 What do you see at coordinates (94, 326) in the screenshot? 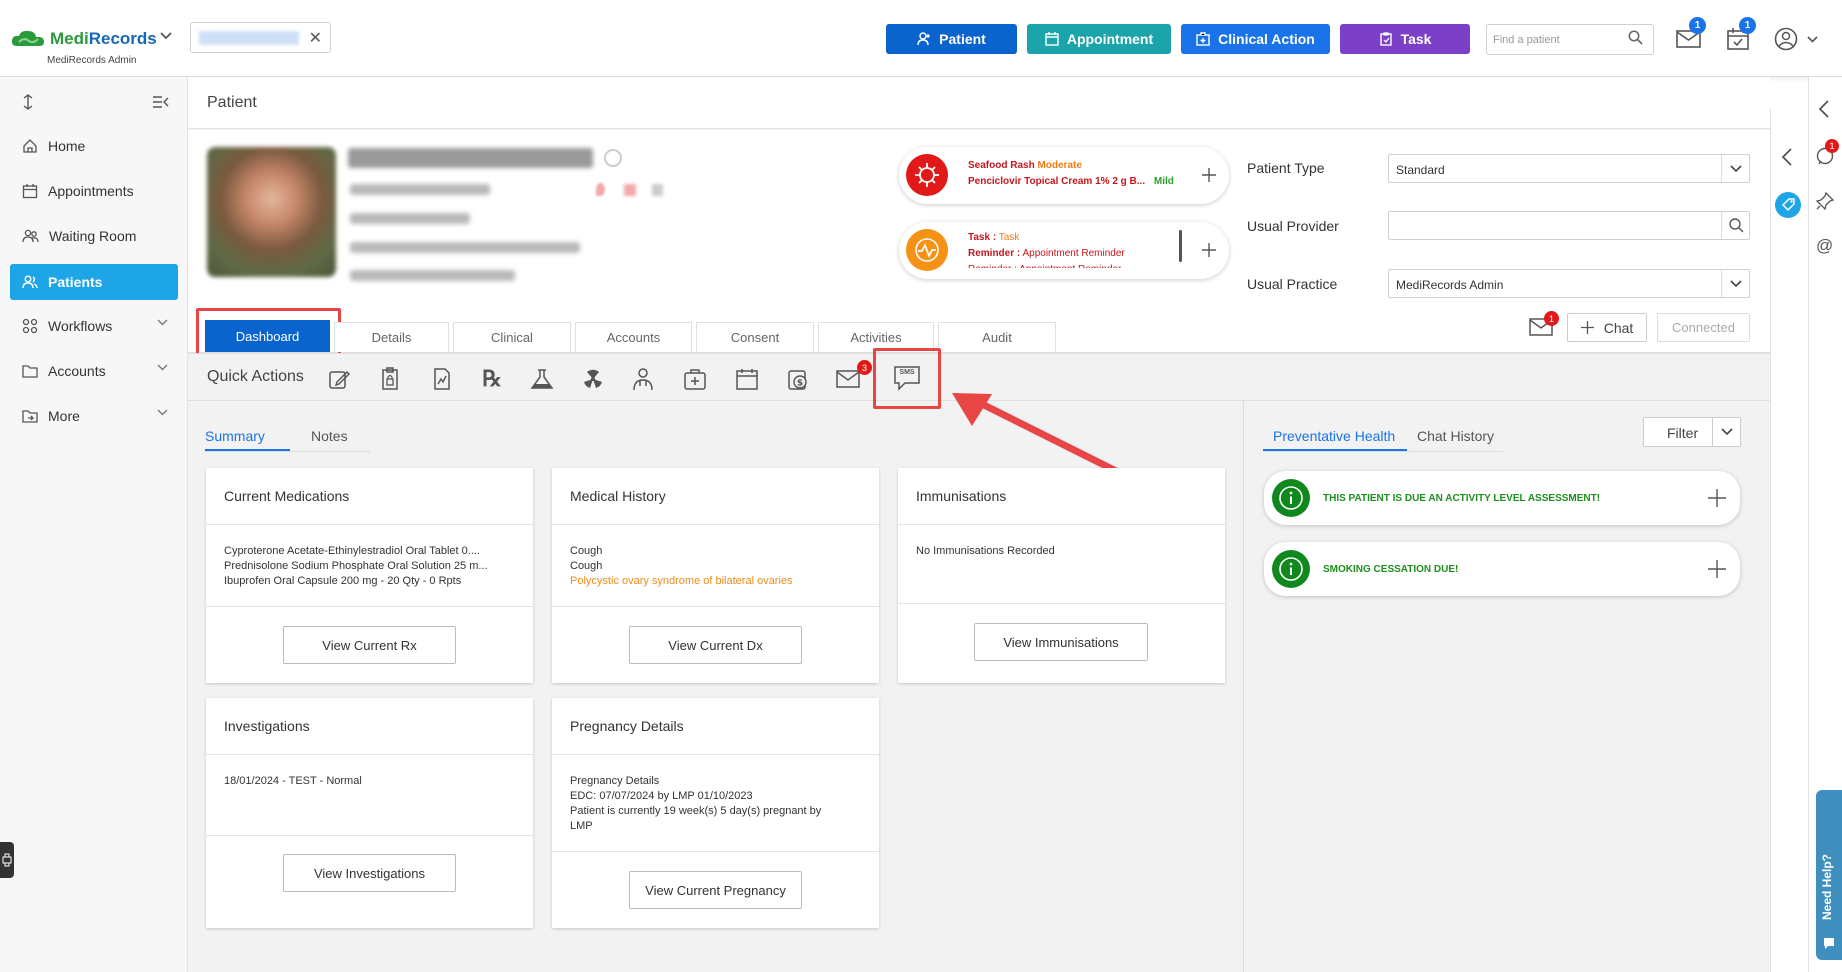
I see `sidebar-item-workflows: Workflows` at bounding box center [94, 326].